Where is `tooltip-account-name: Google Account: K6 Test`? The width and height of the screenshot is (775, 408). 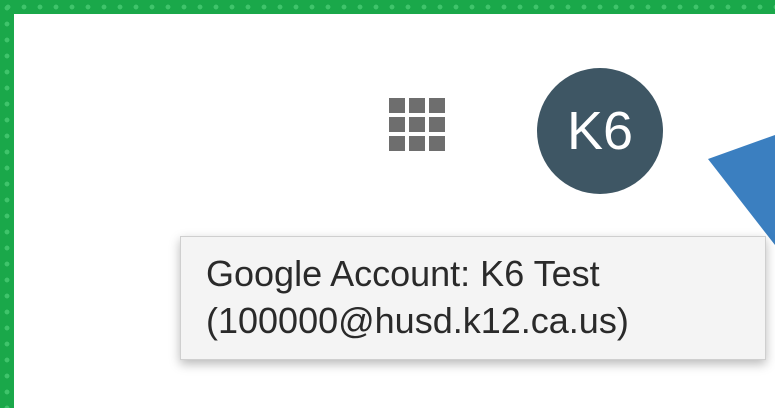
tooltip-account-name: Google Account: K6 Test is located at coordinates (403, 273).